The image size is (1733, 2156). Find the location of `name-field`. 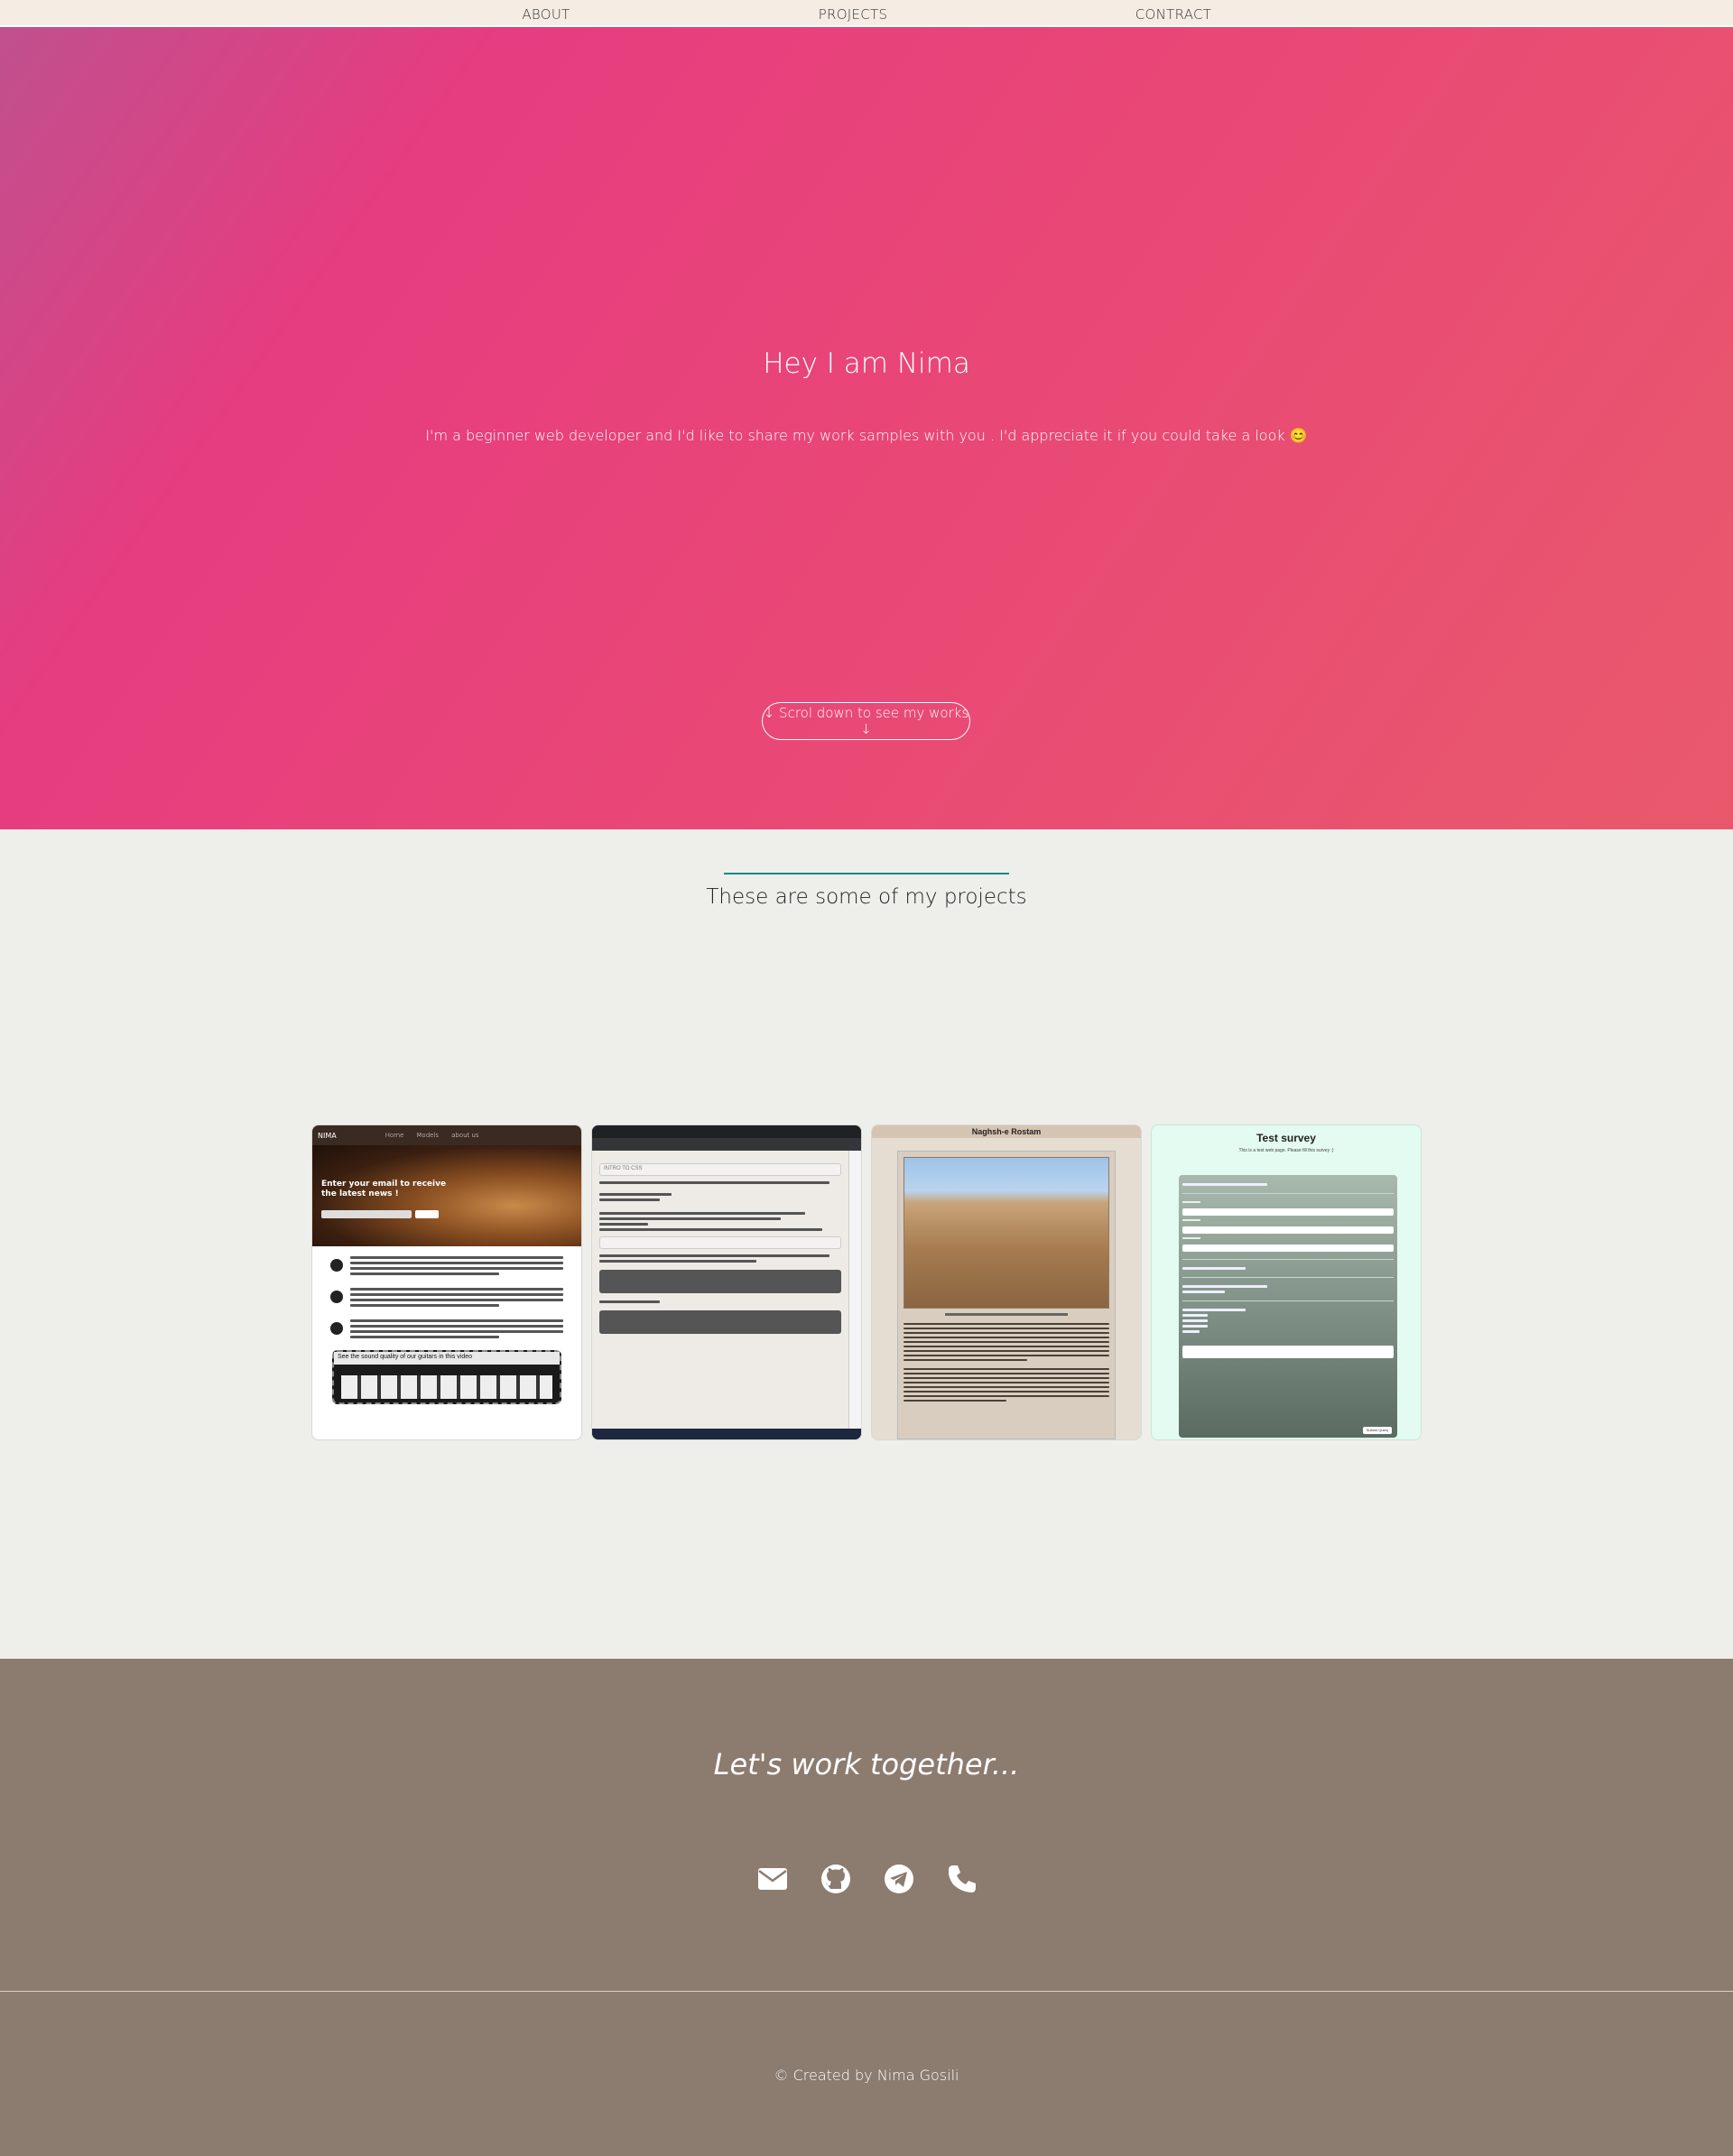

name-field is located at coordinates (1288, 1212).